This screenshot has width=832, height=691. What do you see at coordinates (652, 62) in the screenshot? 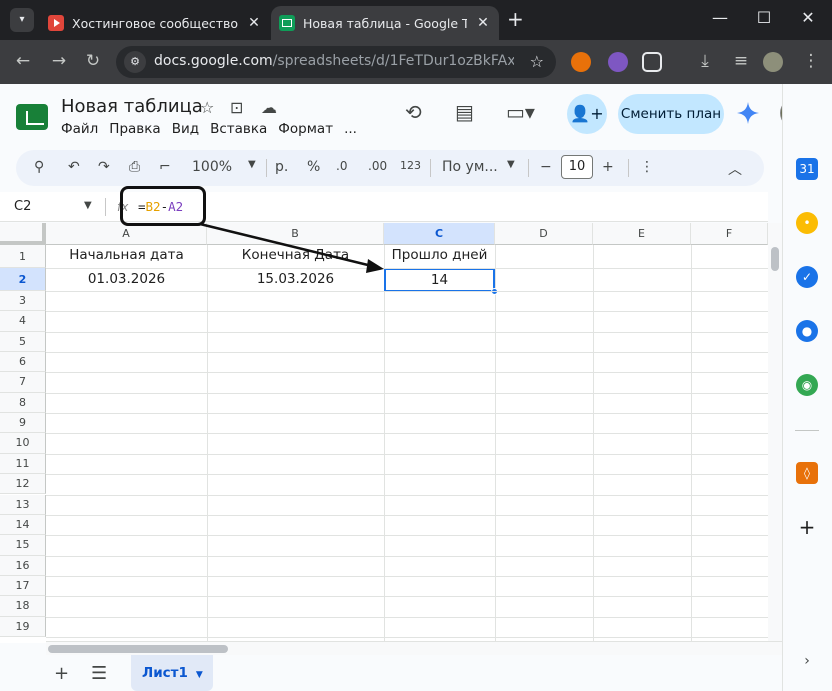
I see `extensions-puzzle-icon` at bounding box center [652, 62].